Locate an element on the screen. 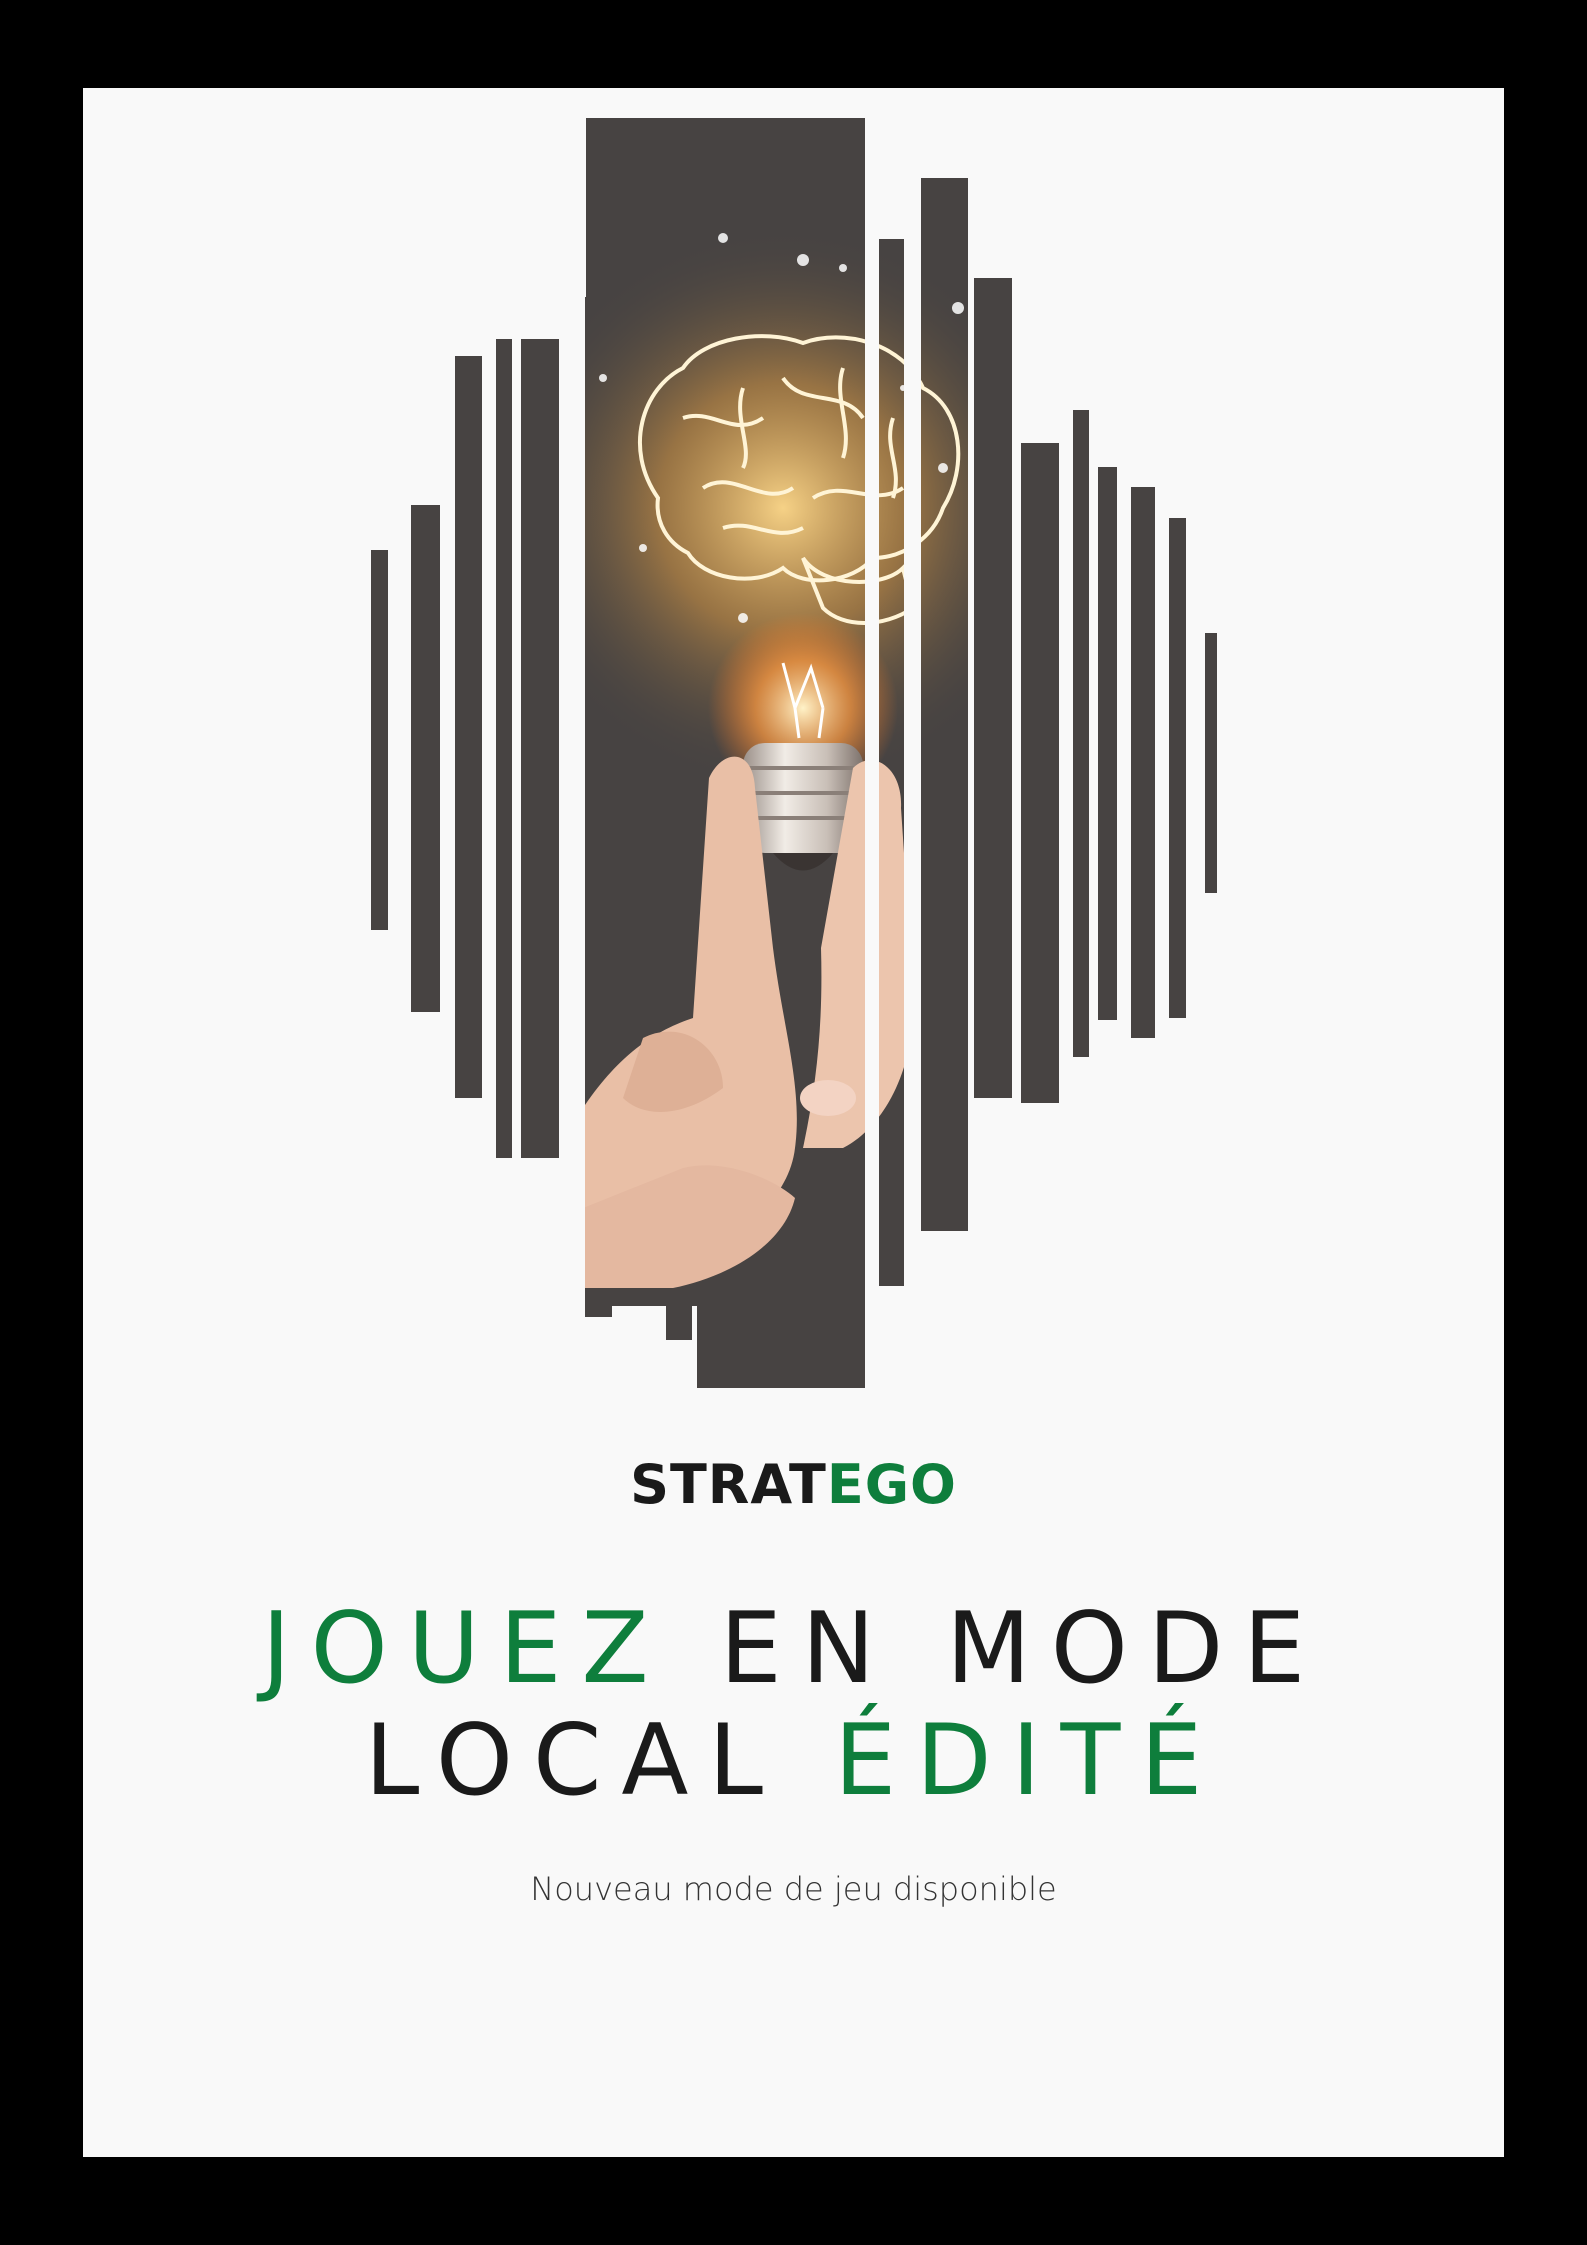  headline-word-jouez: JOUEZ is located at coordinates (465, 1649).